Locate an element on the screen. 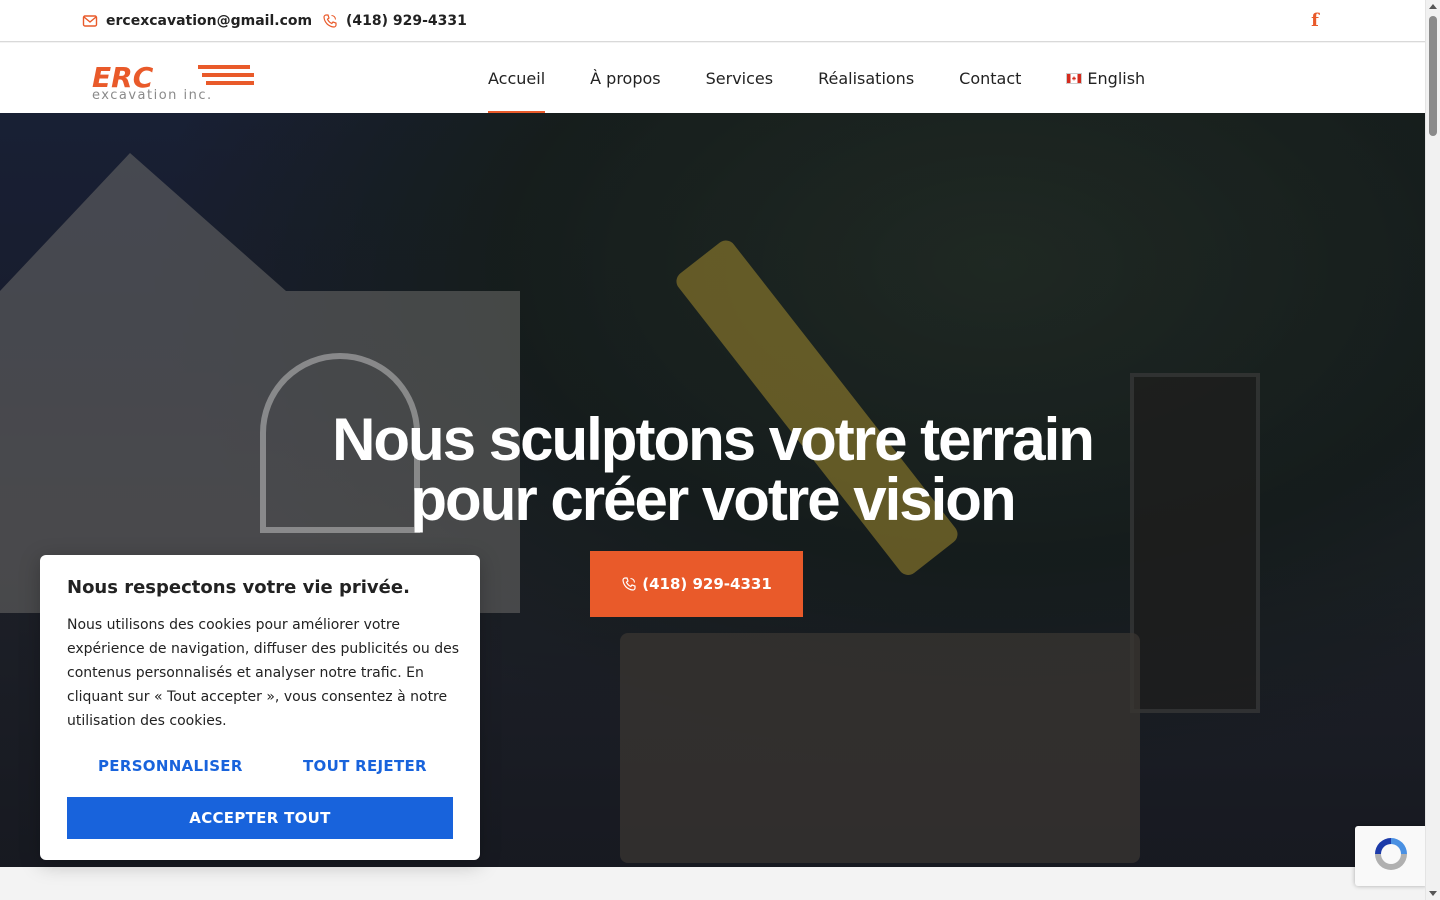 The image size is (1440, 900). hero-title-line1: Nous sculptons votre terrain is located at coordinates (713, 439).